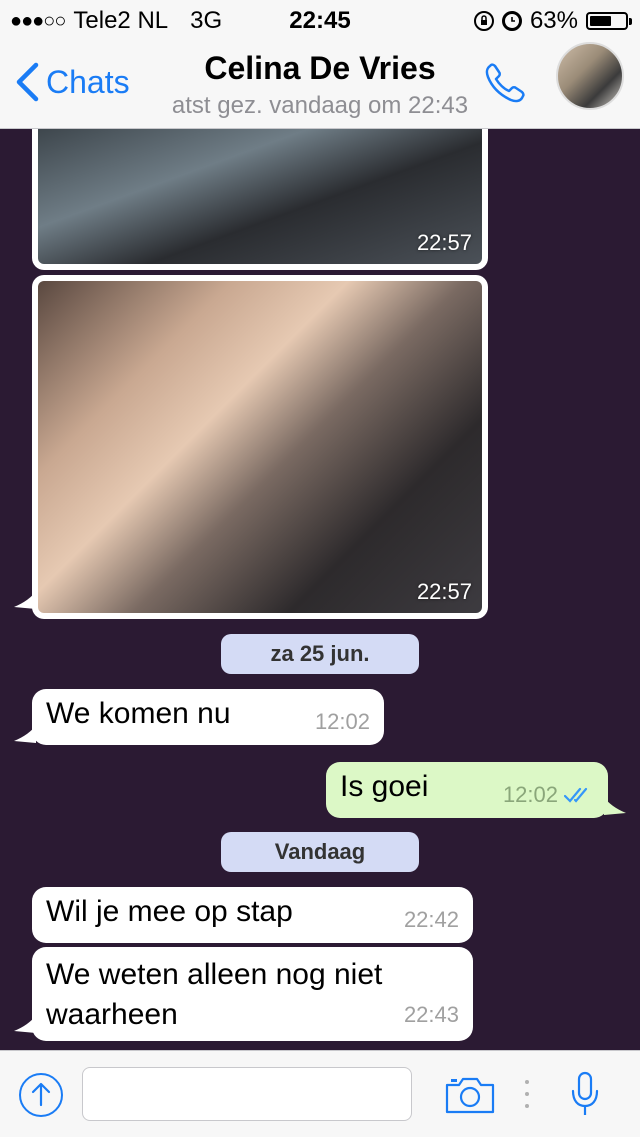  What do you see at coordinates (214, 974) in the screenshot?
I see `message-text-line: We weten alleen nog niet` at bounding box center [214, 974].